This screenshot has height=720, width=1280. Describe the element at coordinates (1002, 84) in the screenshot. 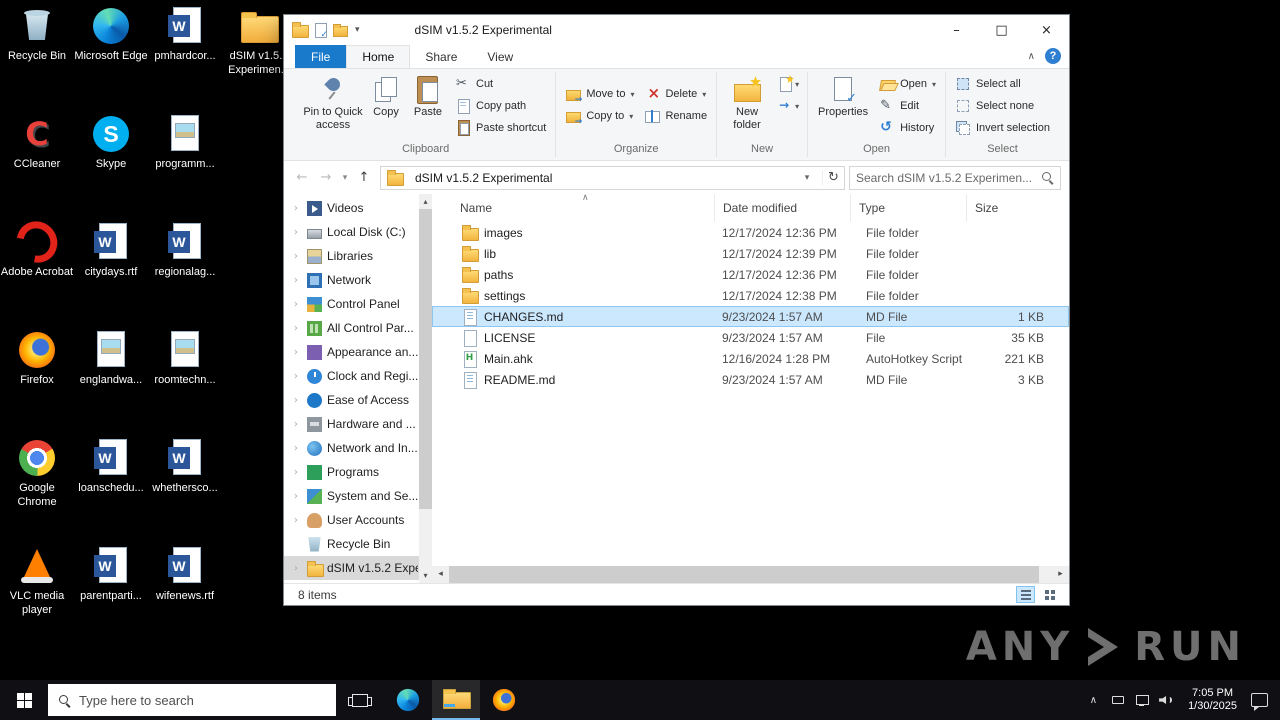

I see `select-all-button: Select all` at that location.